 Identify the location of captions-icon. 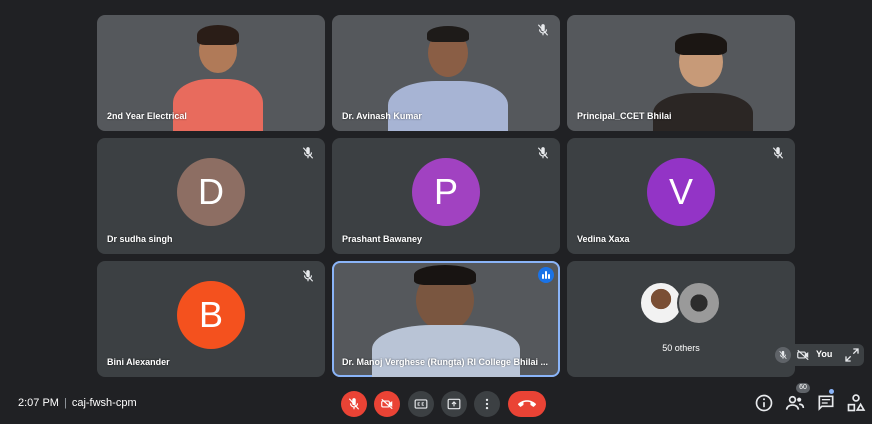
(421, 404).